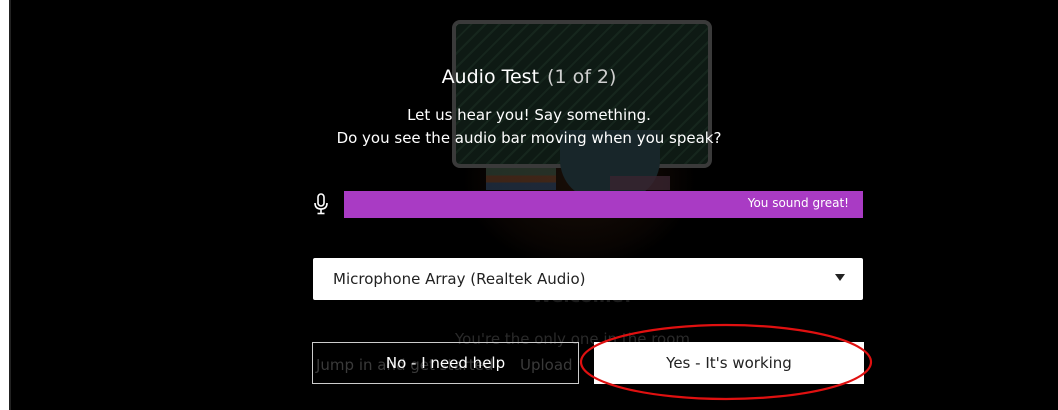 This screenshot has width=1058, height=410. I want to click on microphone-select: Microphone Array (Realtek Audio), so click(588, 279).